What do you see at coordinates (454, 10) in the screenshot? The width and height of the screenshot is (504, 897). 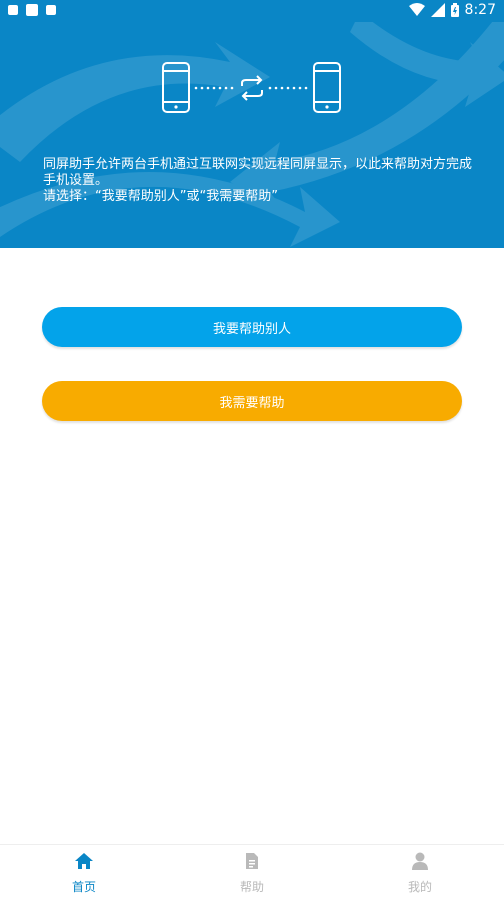 I see `battery-icon` at bounding box center [454, 10].